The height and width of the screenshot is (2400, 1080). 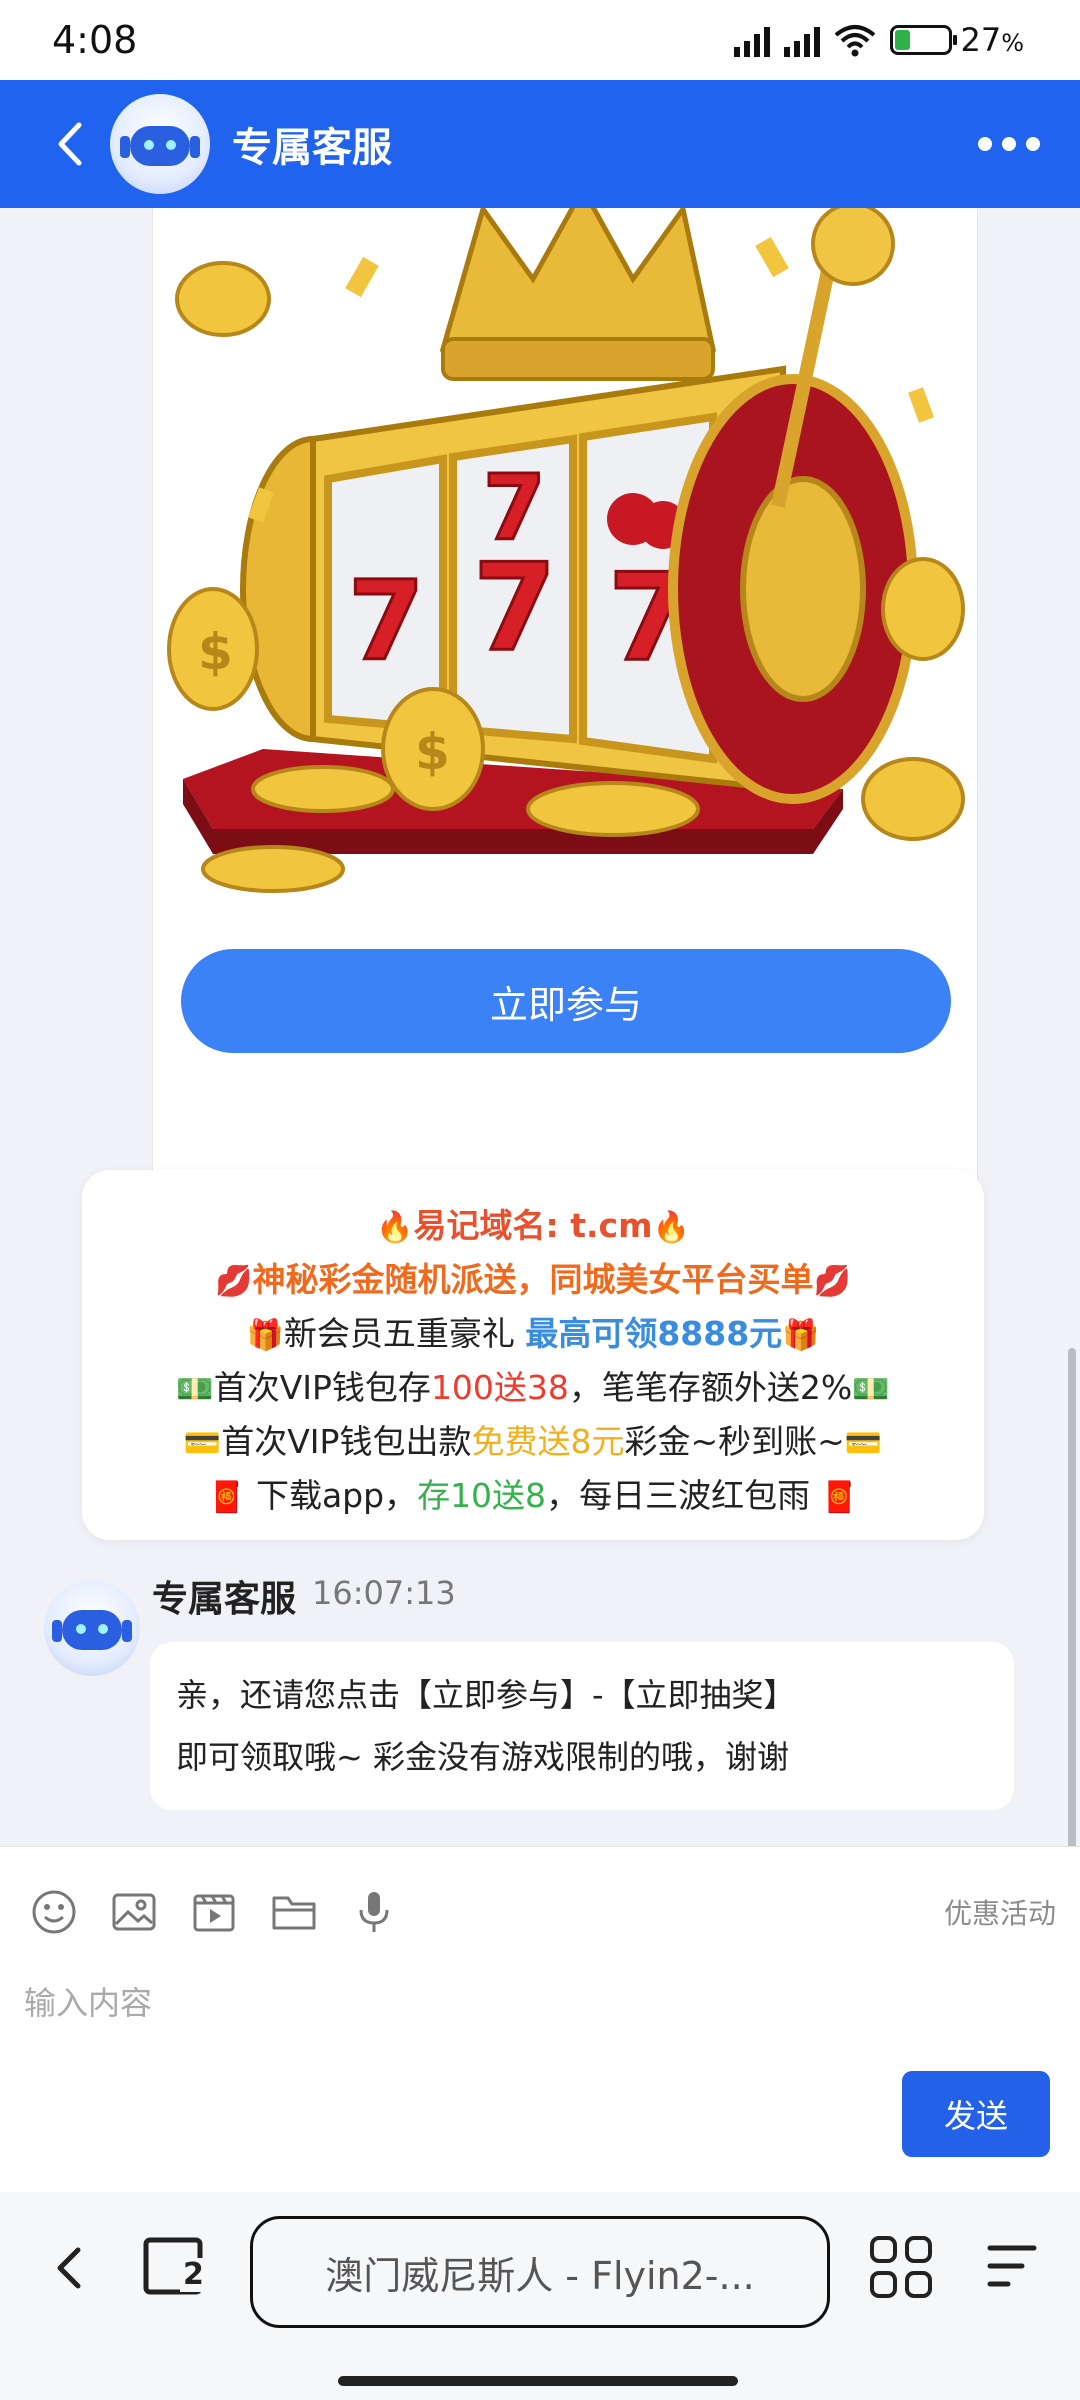 I want to click on tab-count: 2, so click(x=193, y=2275).